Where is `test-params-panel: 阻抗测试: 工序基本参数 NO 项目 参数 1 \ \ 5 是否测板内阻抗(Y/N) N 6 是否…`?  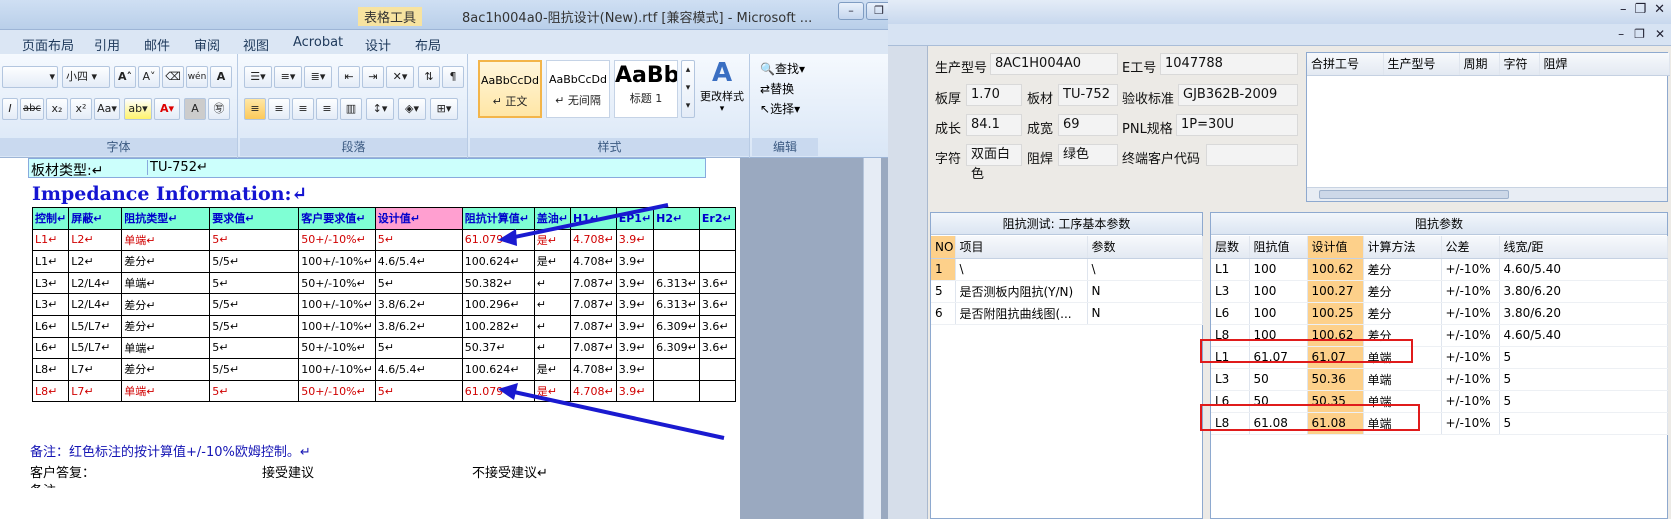
test-params-panel: 阻抗测试: 工序基本参数 NO 项目 参数 1 \ \ 5 是否测板内阻抗(Y/N) N 6 是否… is located at coordinates (1066, 365).